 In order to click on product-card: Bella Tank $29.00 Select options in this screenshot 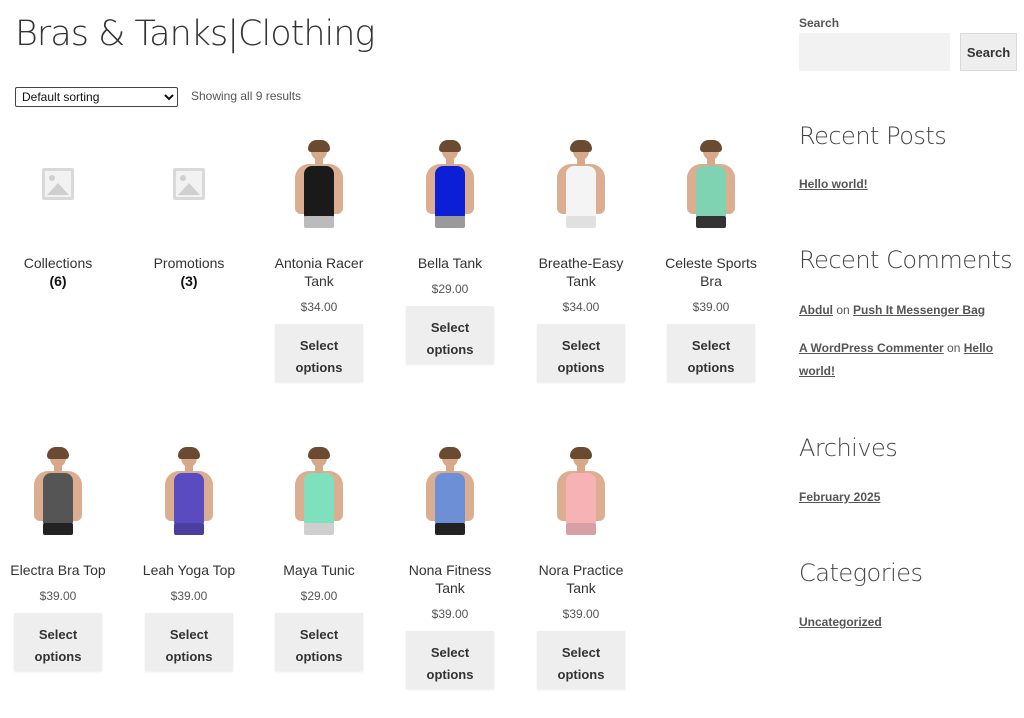, I will do `click(450, 252)`.